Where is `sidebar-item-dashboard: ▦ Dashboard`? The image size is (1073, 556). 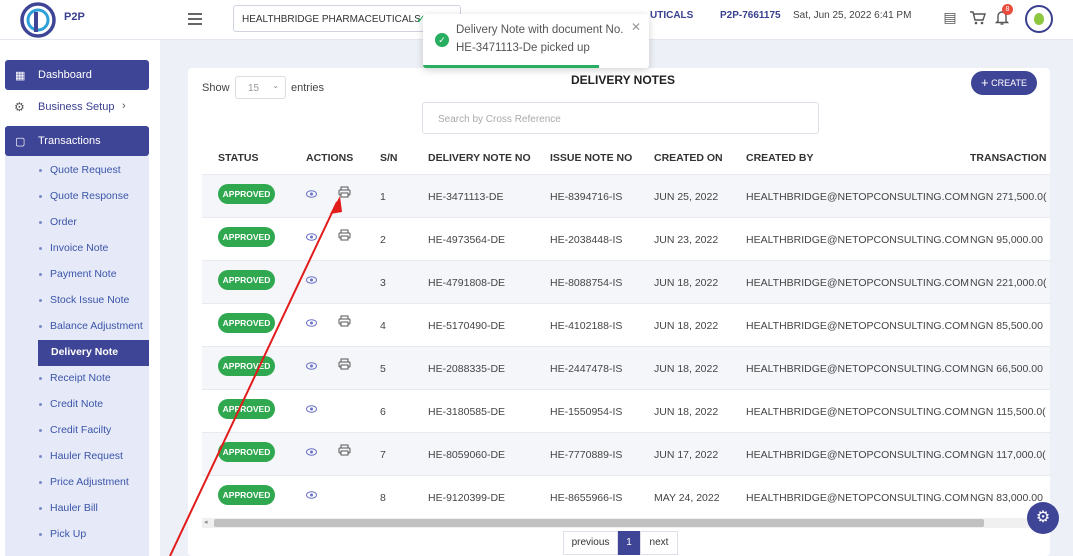
sidebar-item-dashboard: ▦ Dashboard is located at coordinates (77, 75).